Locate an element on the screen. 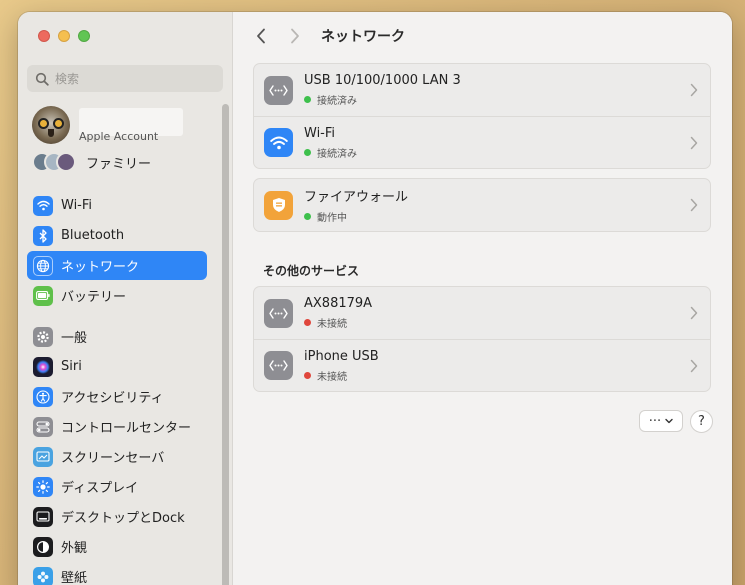 This screenshot has height=585, width=745. avatar is located at coordinates (51, 125).